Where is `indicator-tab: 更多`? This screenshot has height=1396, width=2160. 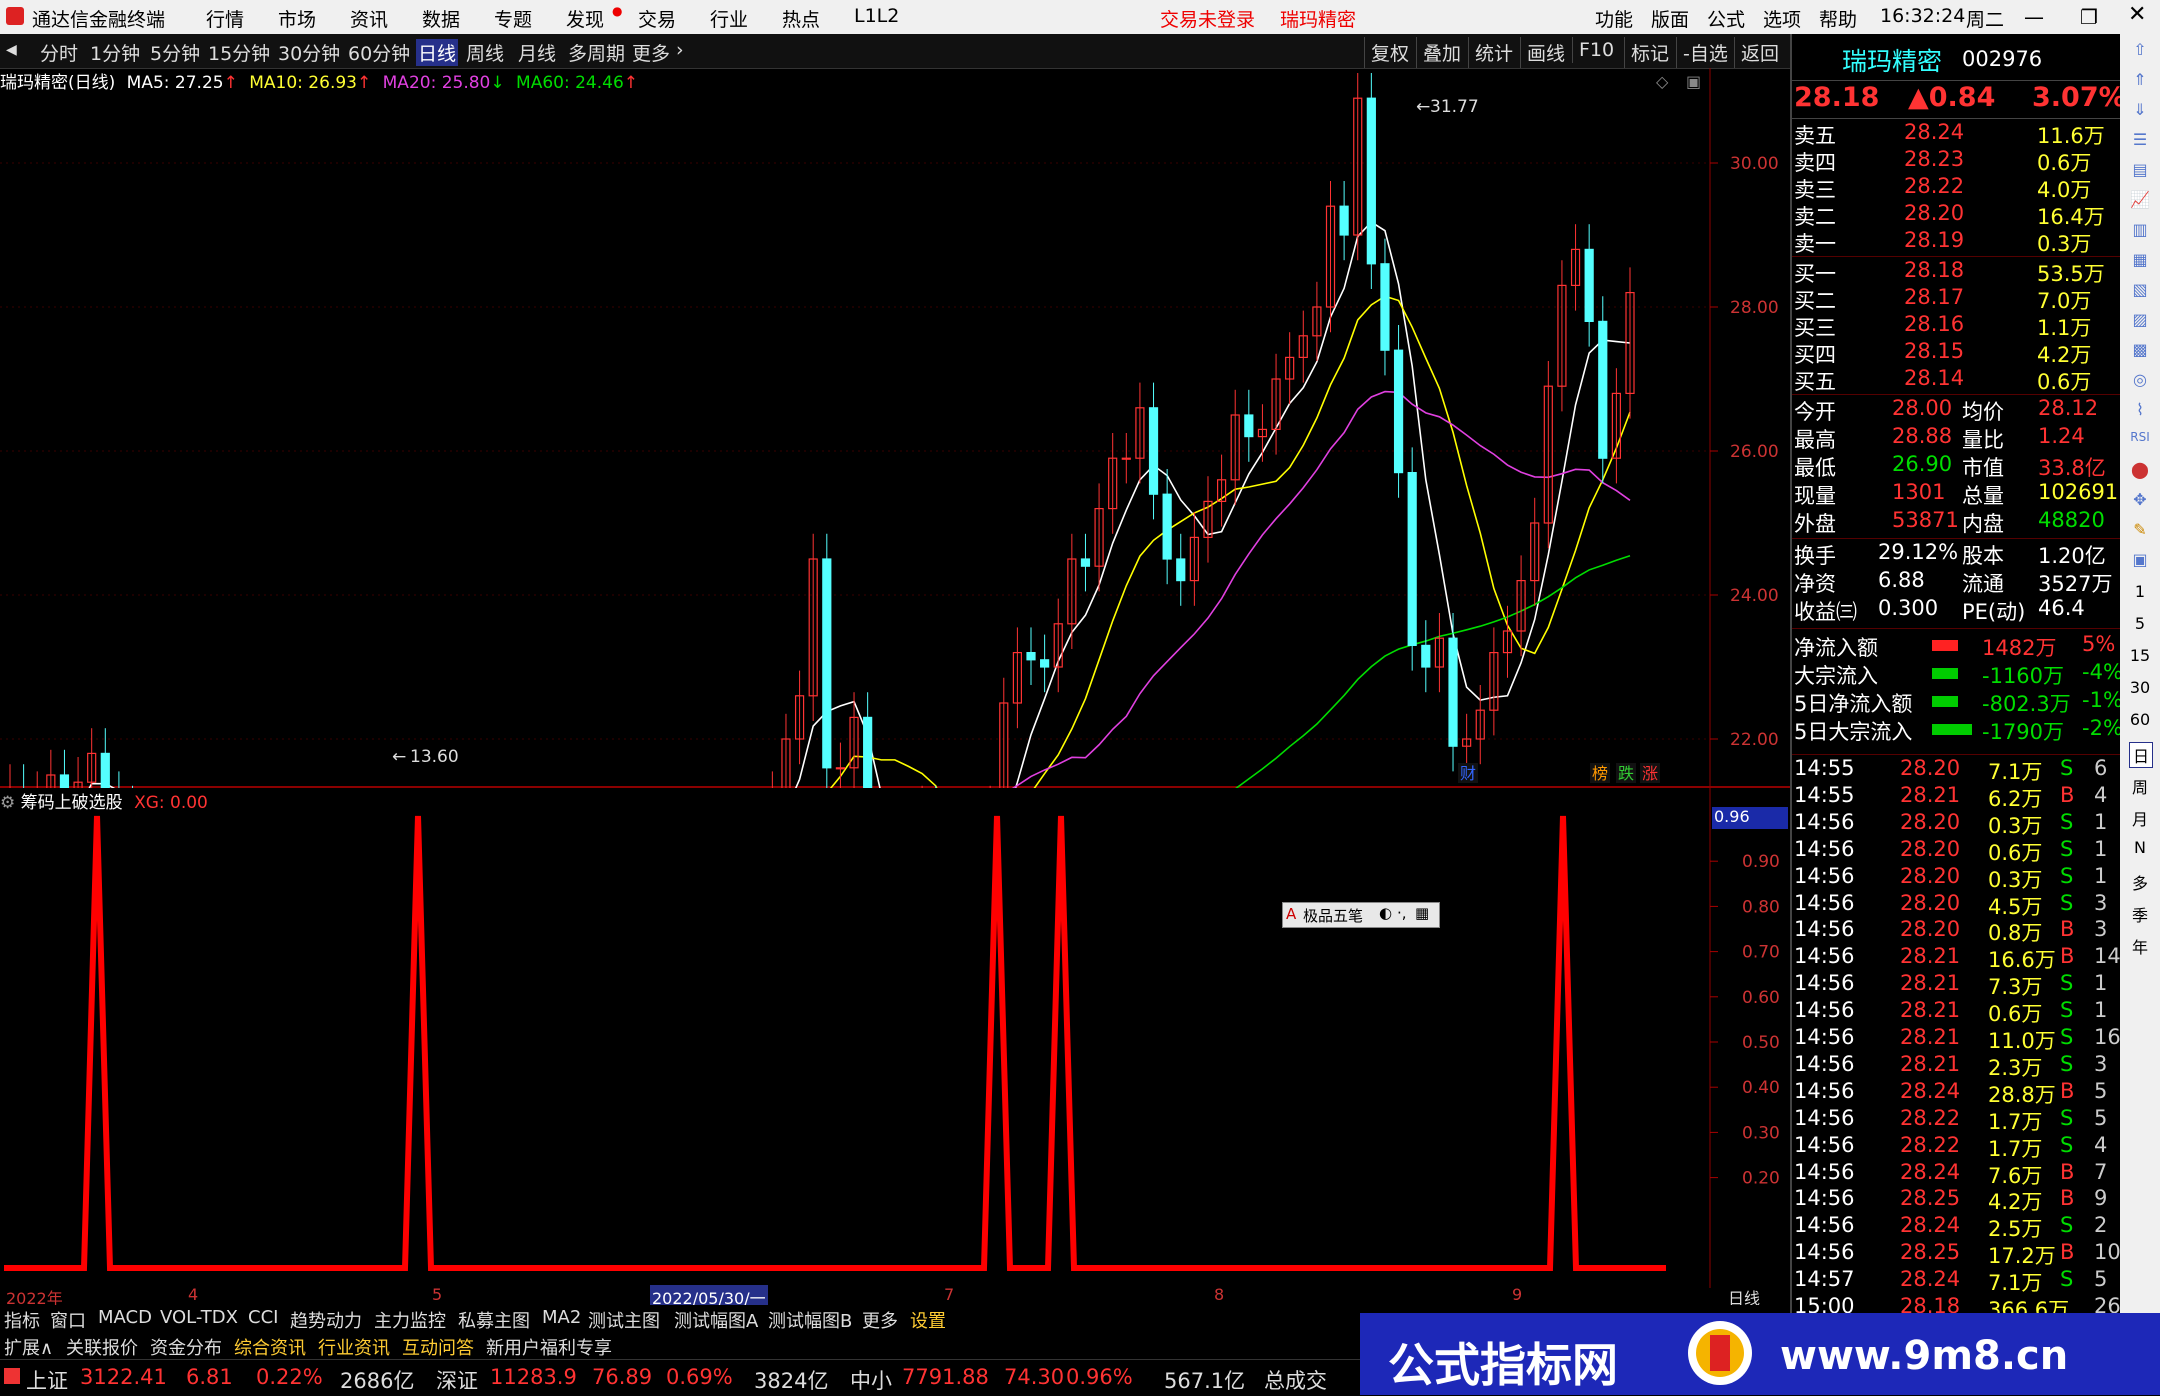
indicator-tab: 更多 is located at coordinates (880, 1320).